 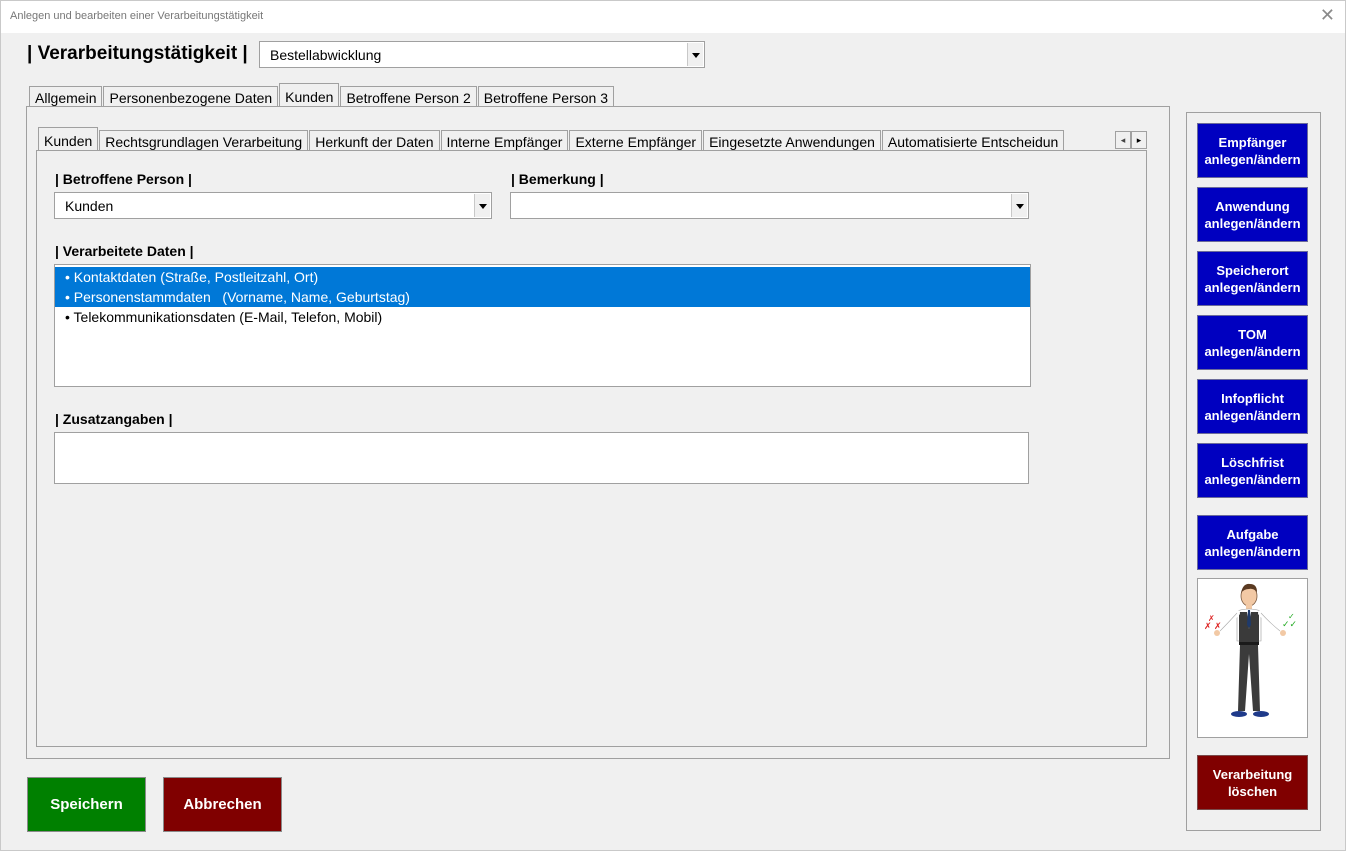 What do you see at coordinates (191, 97) in the screenshot?
I see `tab-personenbezogene-daten: Personenbezogene Daten` at bounding box center [191, 97].